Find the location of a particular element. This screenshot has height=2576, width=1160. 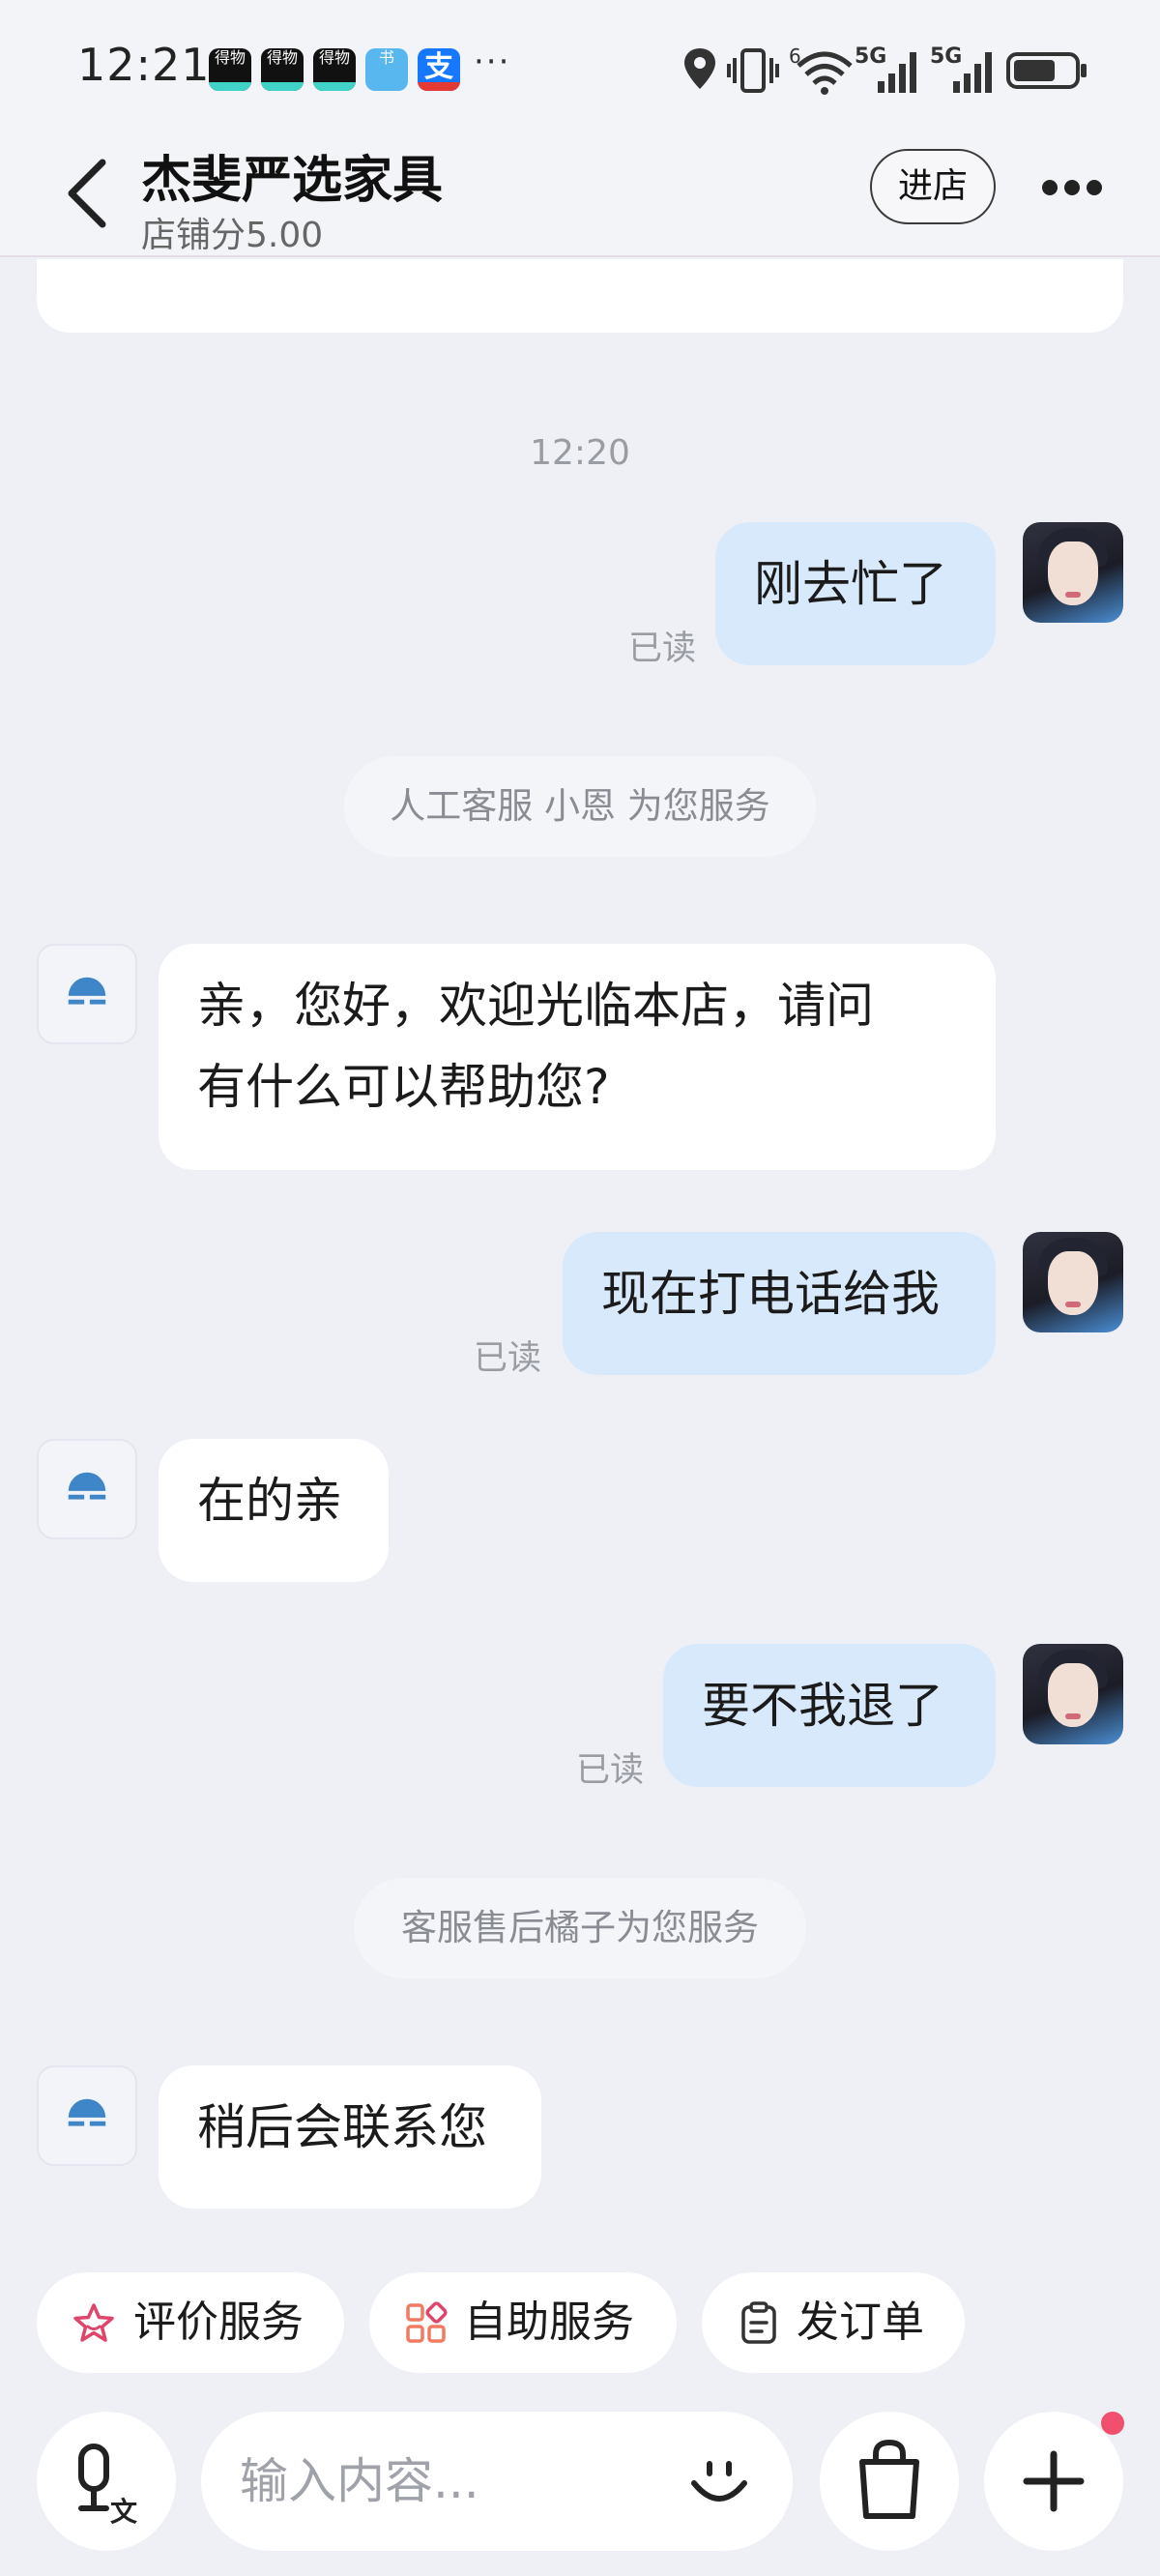

system-notice: 人工客服 小恩 为您服务 is located at coordinates (580, 806).